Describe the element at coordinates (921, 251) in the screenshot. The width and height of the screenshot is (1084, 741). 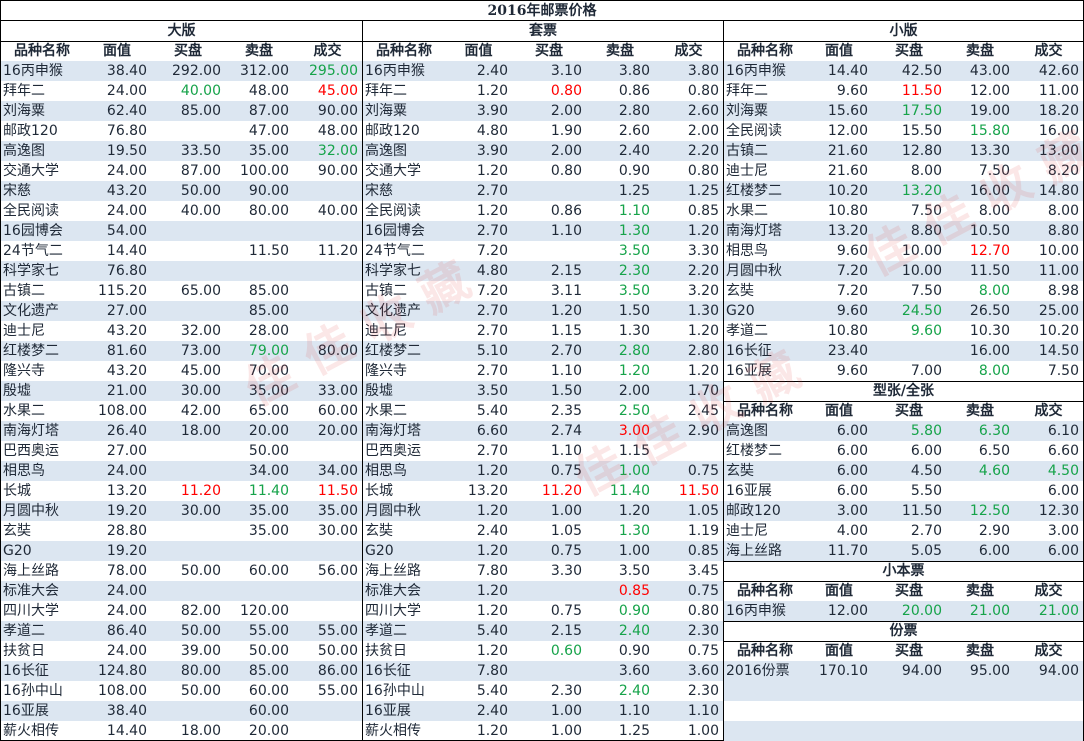
I see `cell-buy: 10.00` at that location.